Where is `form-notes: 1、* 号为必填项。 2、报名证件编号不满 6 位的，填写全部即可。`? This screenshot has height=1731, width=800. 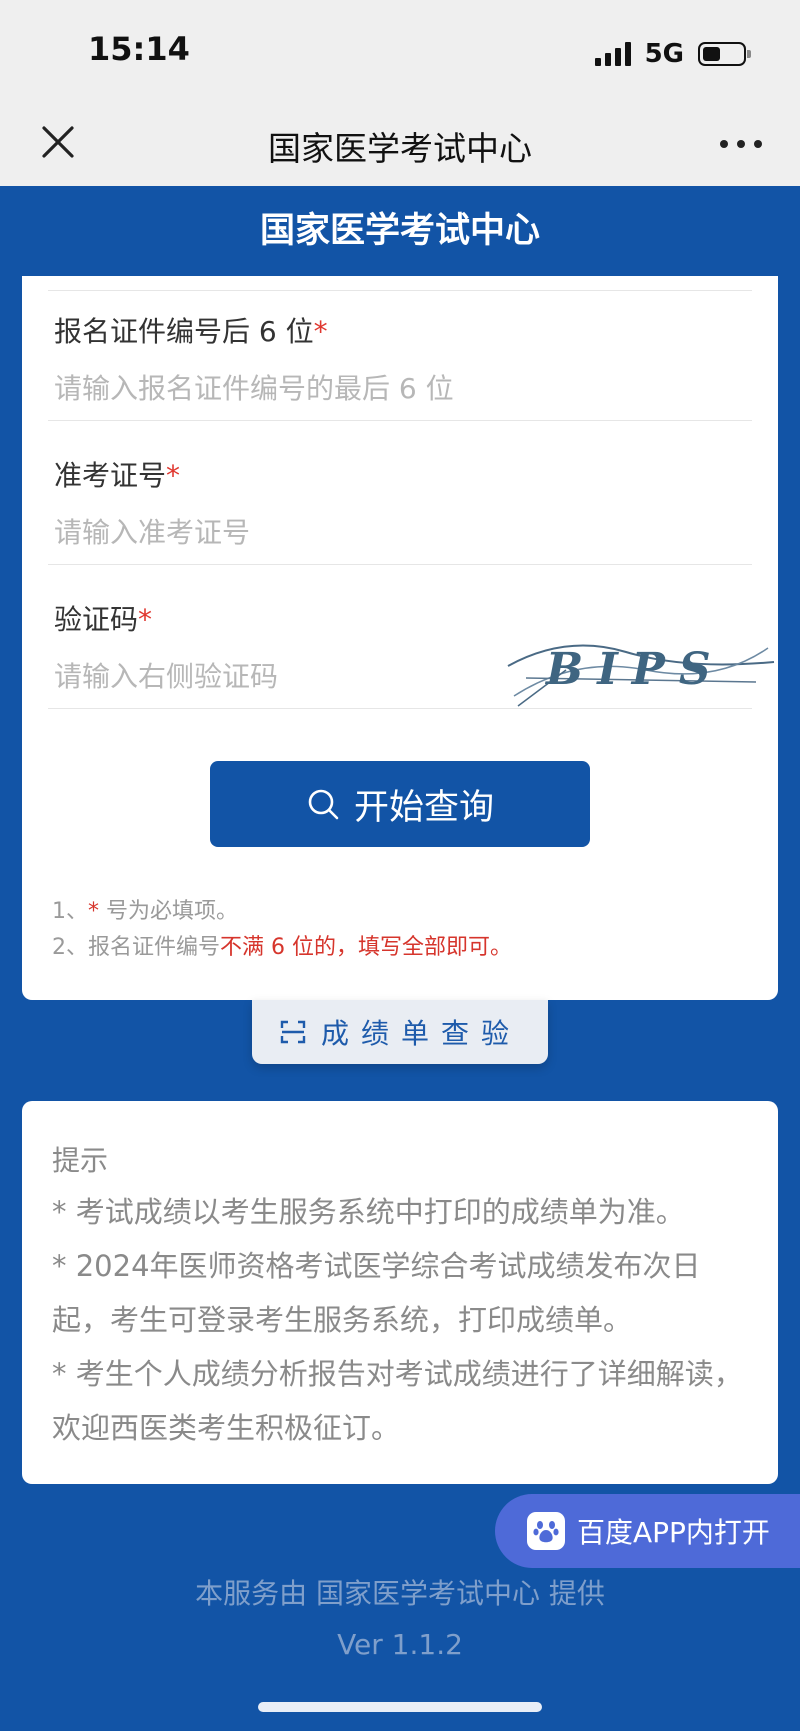 form-notes: 1、* 号为必填项。 2、报名证件编号不满 6 位的，填写全部即可。 is located at coordinates (282, 930).